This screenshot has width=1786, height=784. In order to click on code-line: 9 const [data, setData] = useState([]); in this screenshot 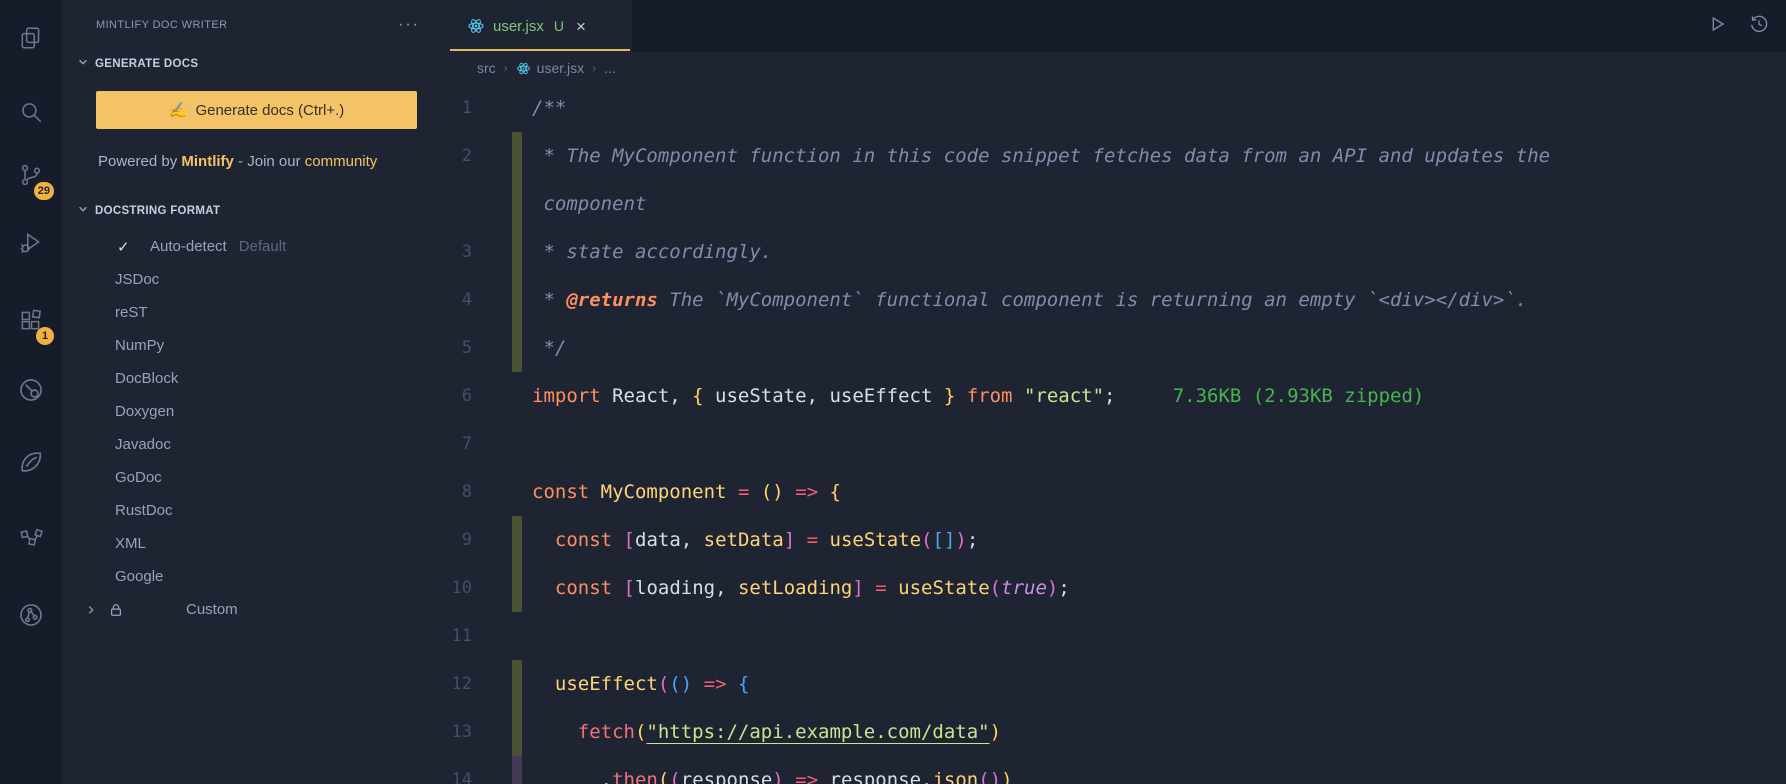, I will do `click(1113, 540)`.